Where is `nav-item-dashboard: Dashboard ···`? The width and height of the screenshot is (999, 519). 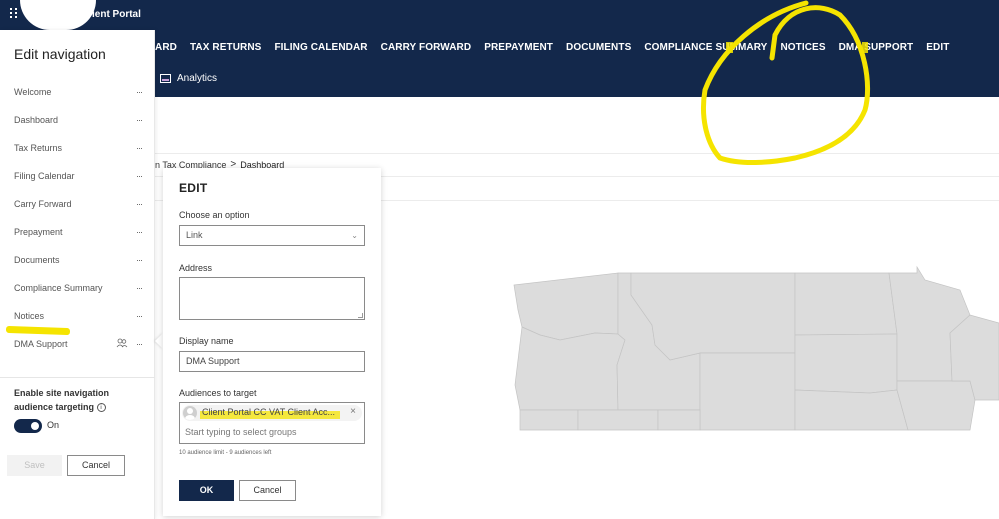
nav-item-dashboard: Dashboard ··· is located at coordinates (77, 120).